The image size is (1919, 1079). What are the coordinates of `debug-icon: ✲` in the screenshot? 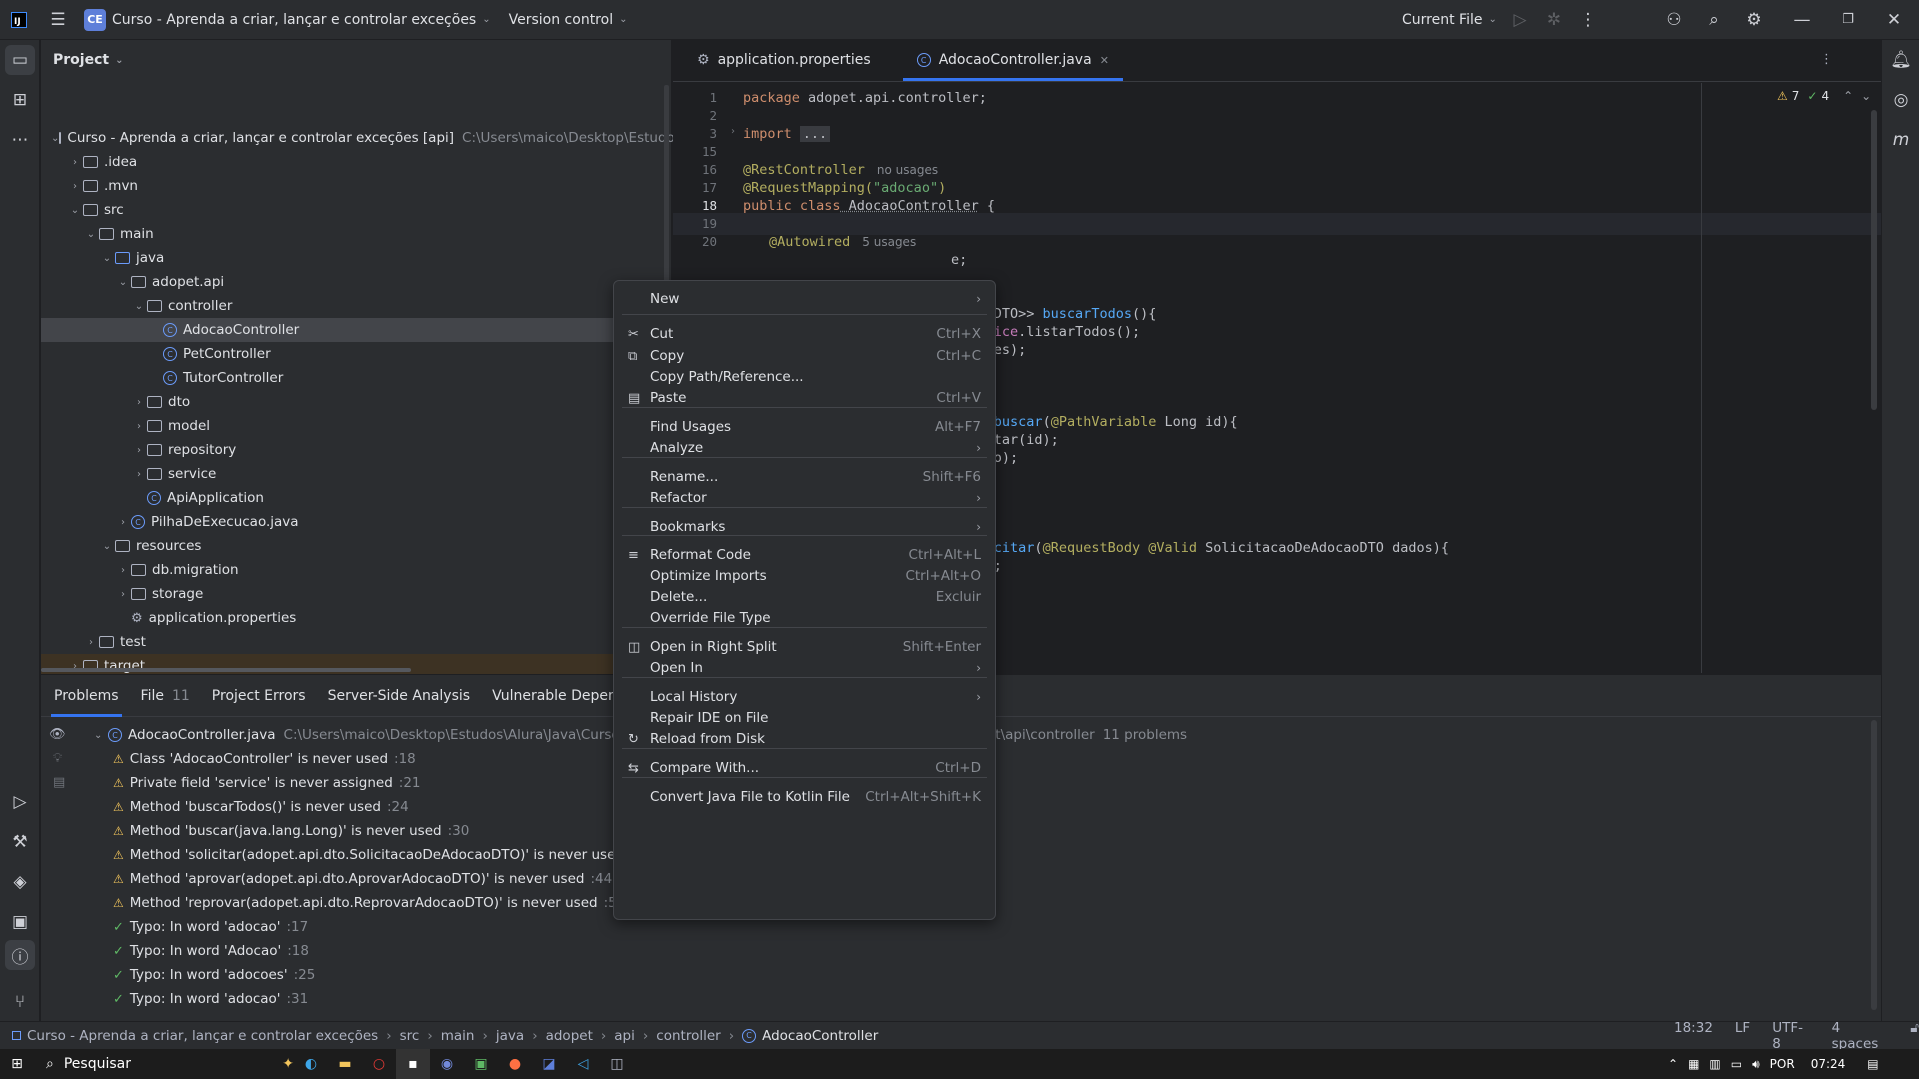 It's located at (1554, 20).